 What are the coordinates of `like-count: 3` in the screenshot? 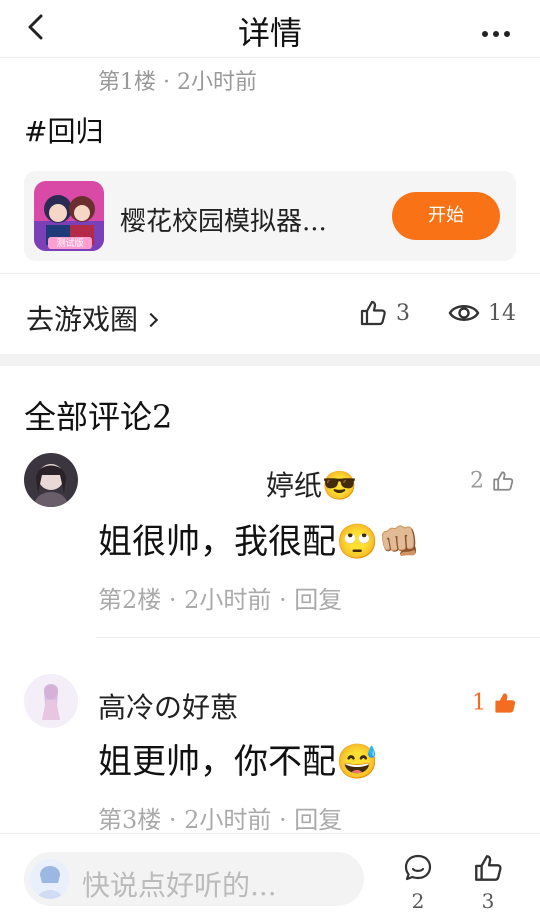 It's located at (488, 901).